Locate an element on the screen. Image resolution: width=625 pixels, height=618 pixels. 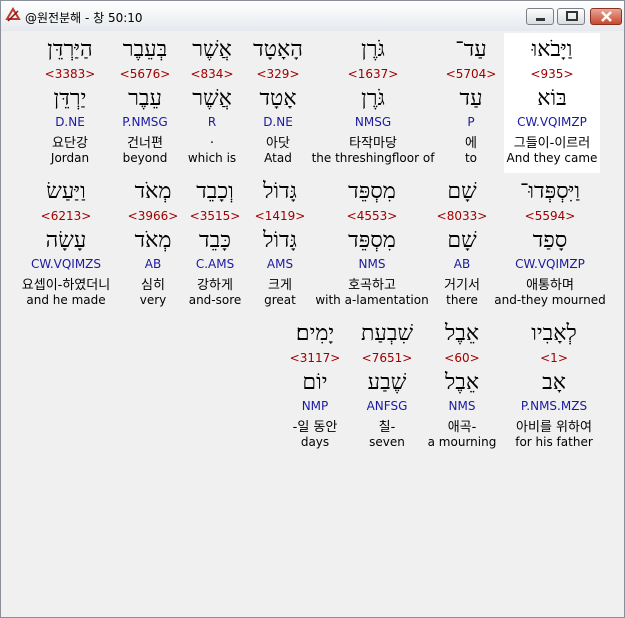
morphology: P.NMSG is located at coordinates (145, 122).